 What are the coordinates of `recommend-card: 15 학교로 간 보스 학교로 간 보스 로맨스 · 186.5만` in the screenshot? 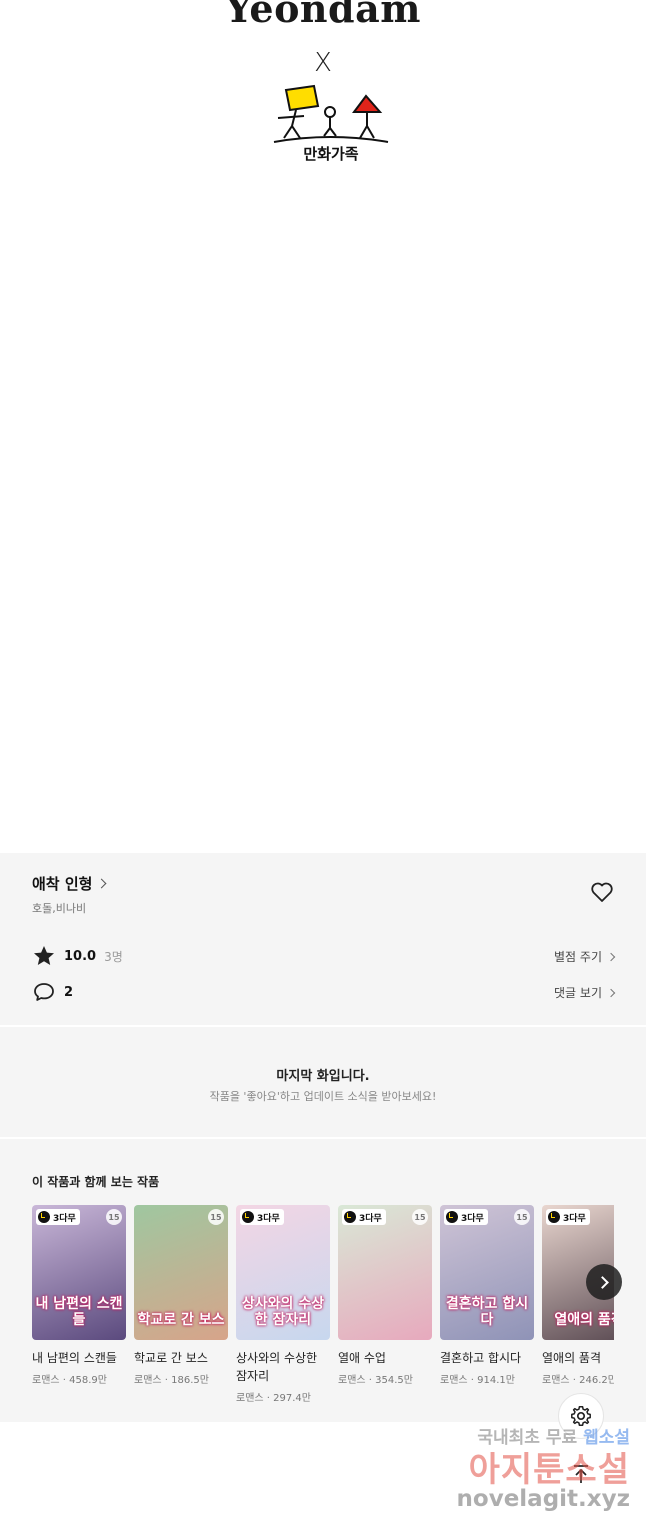 It's located at (181, 1295).